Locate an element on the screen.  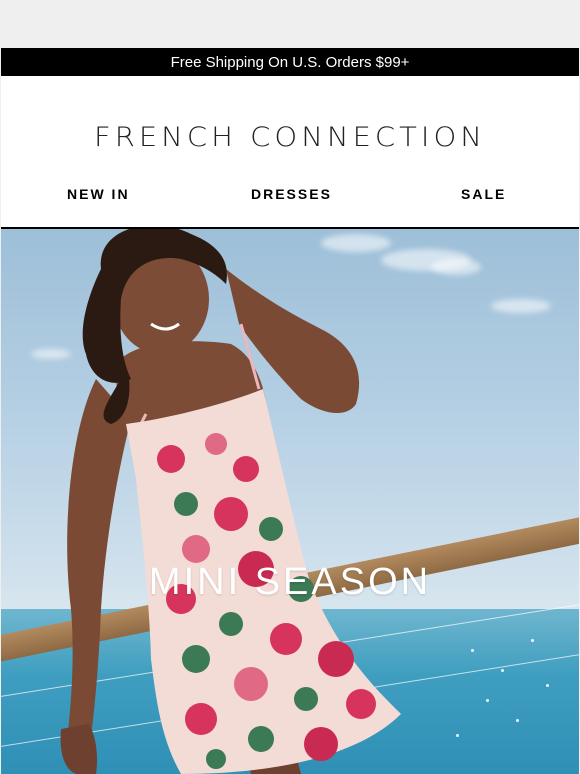
main-nav: NEW IN DRESSES SALE is located at coordinates (290, 195).